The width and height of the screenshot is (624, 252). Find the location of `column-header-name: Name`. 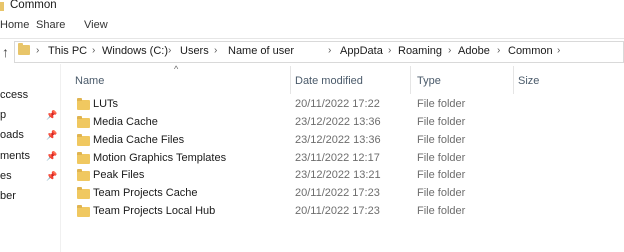

column-header-name: Name is located at coordinates (89, 81).